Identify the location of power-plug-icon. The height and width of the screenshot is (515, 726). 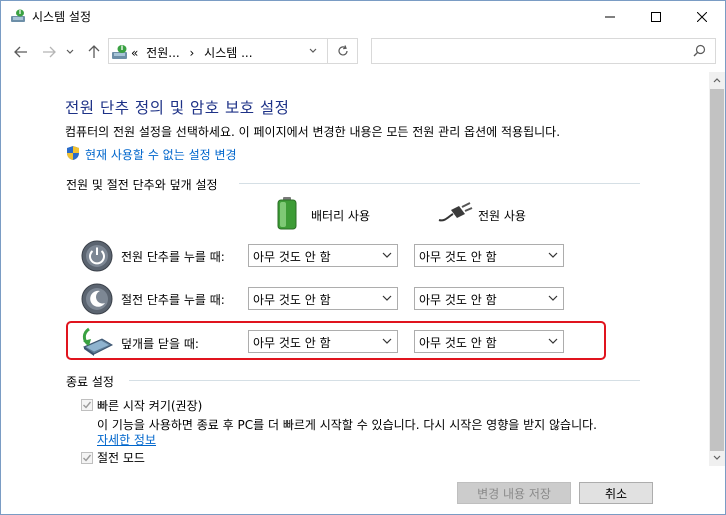
(455, 213).